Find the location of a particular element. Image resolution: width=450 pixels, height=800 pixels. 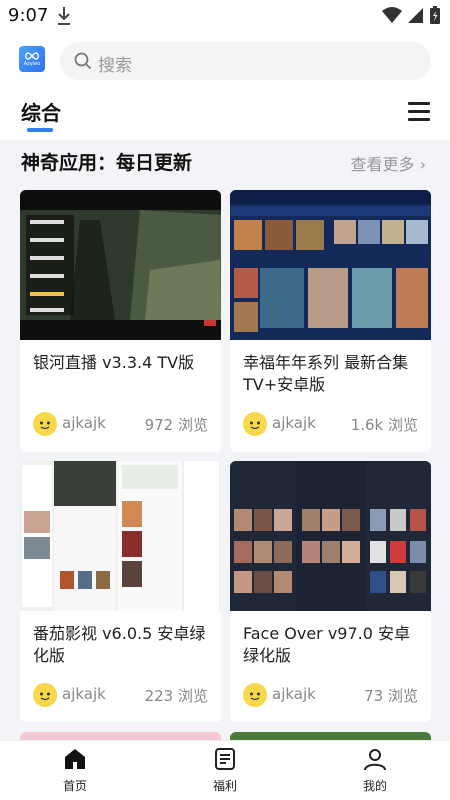

header: Azyleo 搜索 综合 is located at coordinates (225, 86).